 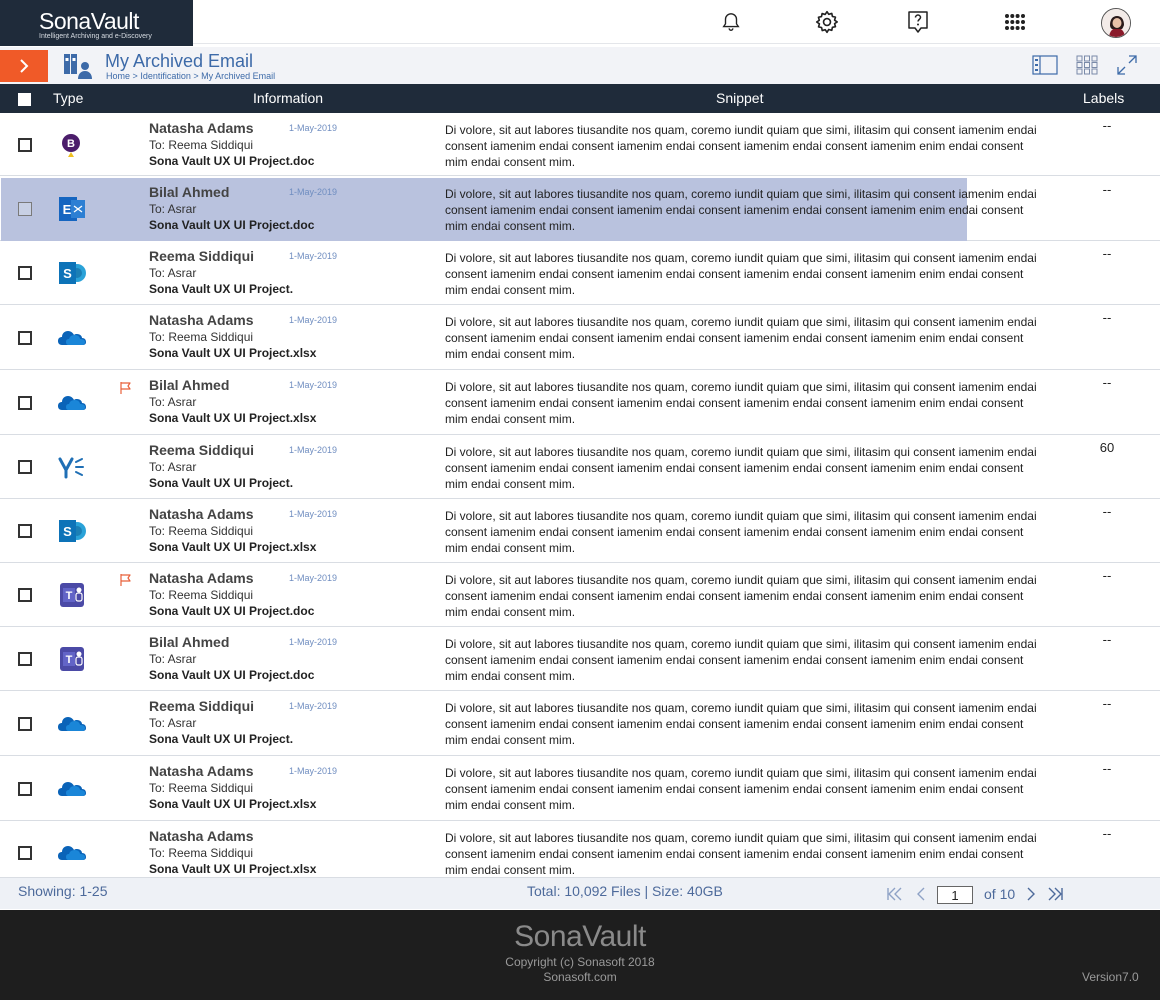 What do you see at coordinates (1127, 65) in the screenshot?
I see `fullscreen-icon` at bounding box center [1127, 65].